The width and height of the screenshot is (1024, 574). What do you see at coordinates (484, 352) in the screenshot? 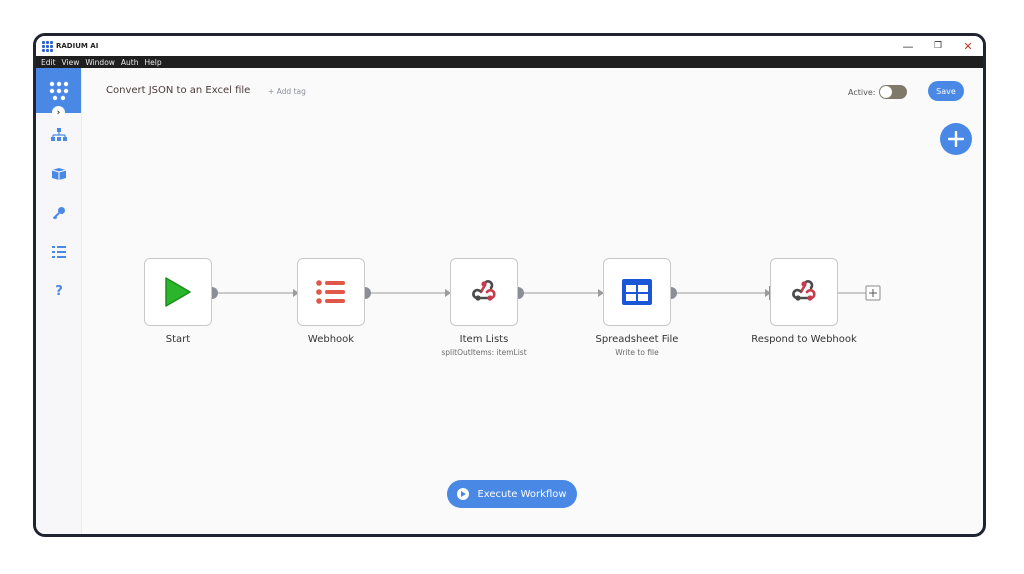
I see `node-item-lists-sublabel: splitOutItems: itemList` at bounding box center [484, 352].